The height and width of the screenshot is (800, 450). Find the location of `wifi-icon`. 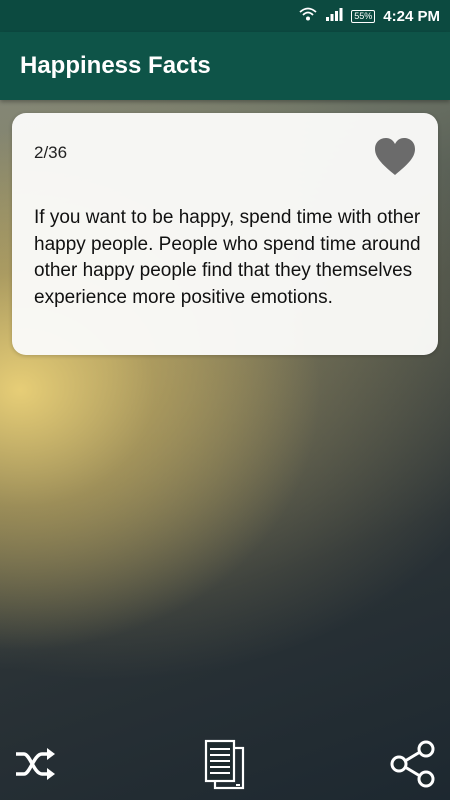

wifi-icon is located at coordinates (308, 16).